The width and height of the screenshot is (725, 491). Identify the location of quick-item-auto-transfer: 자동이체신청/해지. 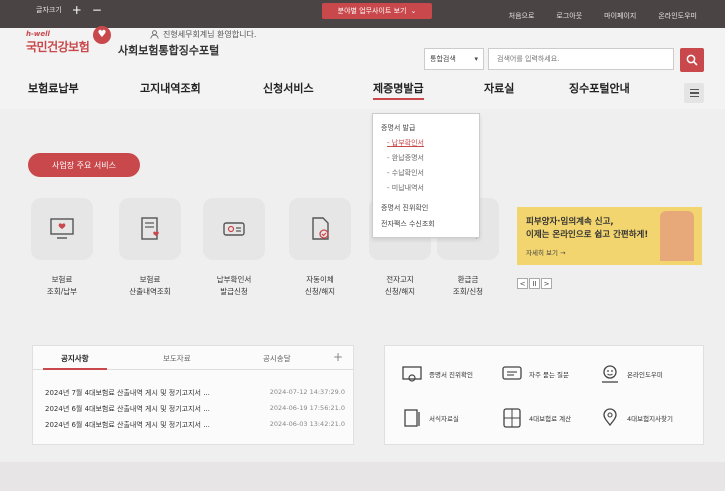
(320, 248).